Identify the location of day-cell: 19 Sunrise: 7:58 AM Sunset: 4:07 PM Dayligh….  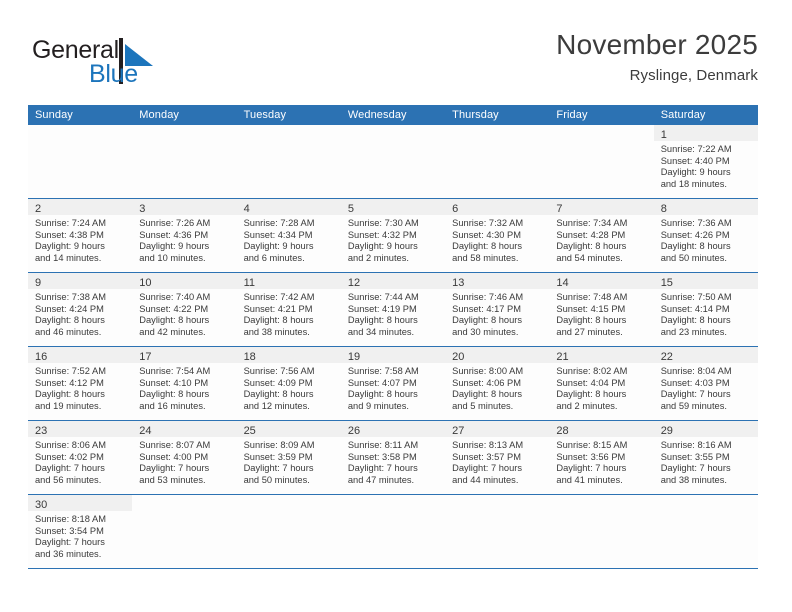
(393, 383).